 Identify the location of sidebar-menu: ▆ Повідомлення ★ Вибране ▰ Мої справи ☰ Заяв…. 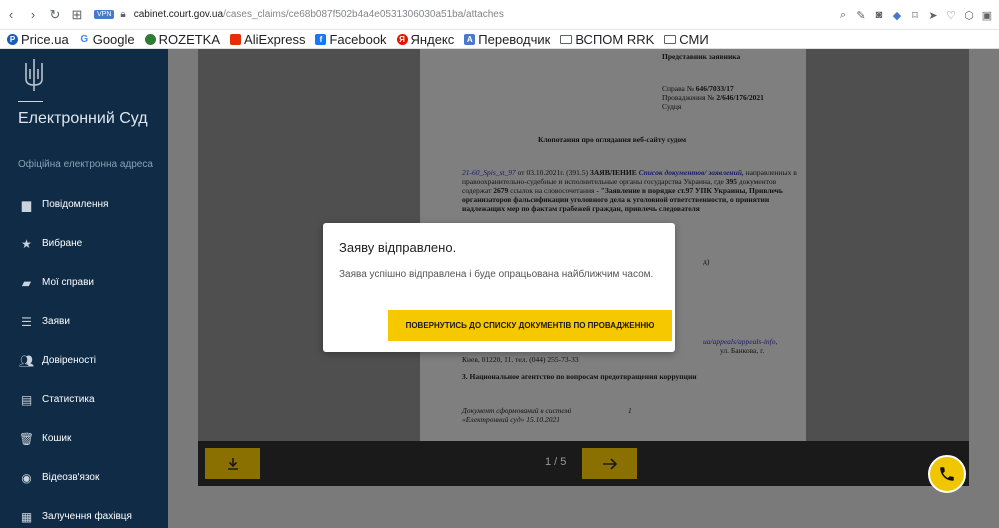
(84, 356).